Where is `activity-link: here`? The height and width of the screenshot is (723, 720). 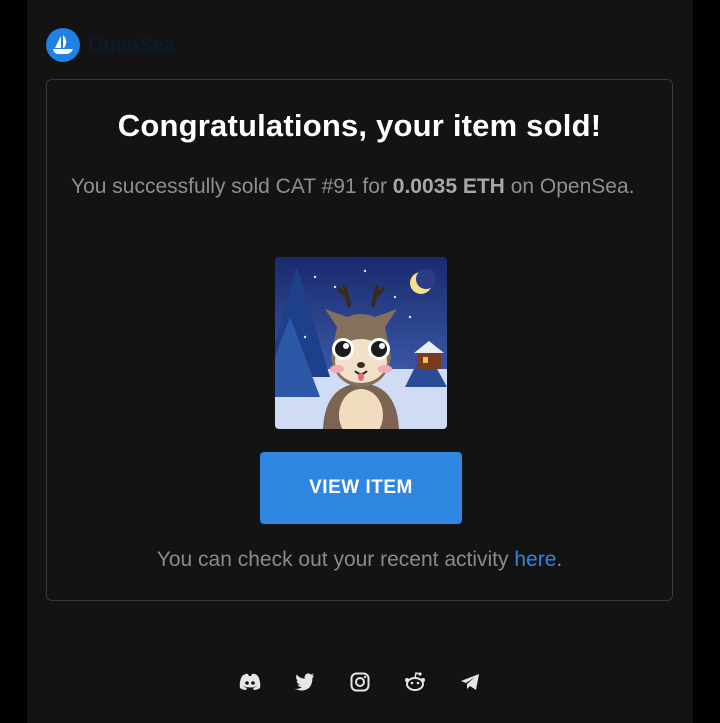 activity-link: here is located at coordinates (535, 559).